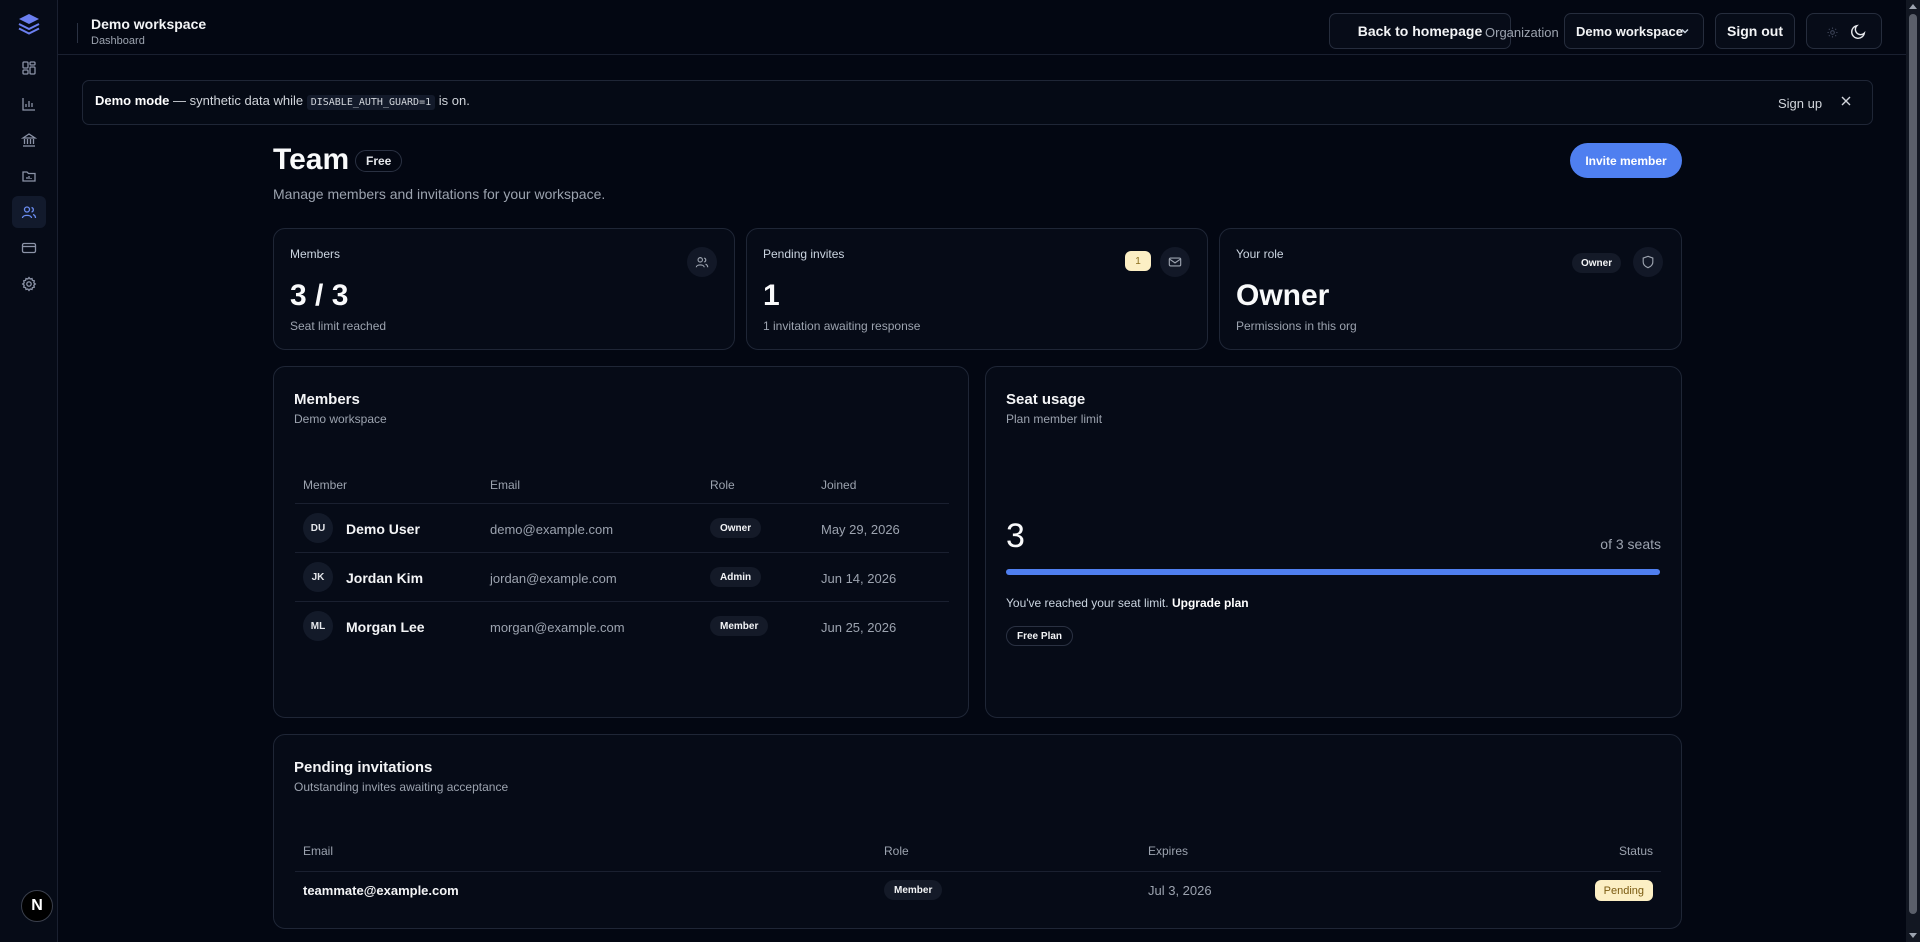  Describe the element at coordinates (315, 254) in the screenshot. I see `members-stat-label: Members` at that location.